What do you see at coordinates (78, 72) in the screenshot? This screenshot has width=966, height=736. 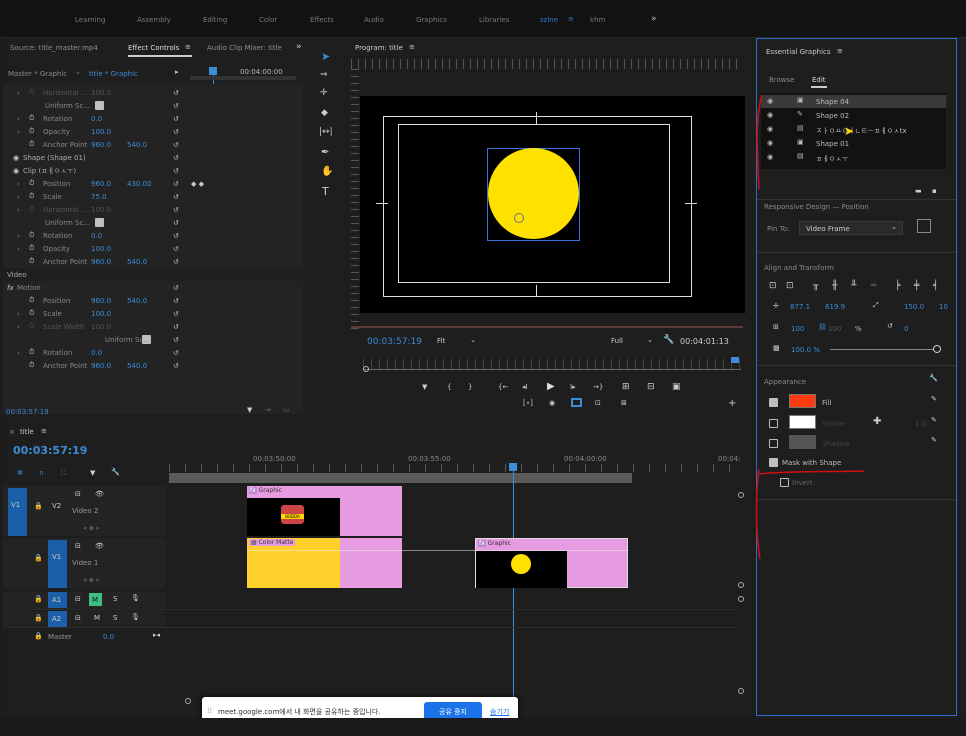 I see `chevron-down-icon: ⌄` at bounding box center [78, 72].